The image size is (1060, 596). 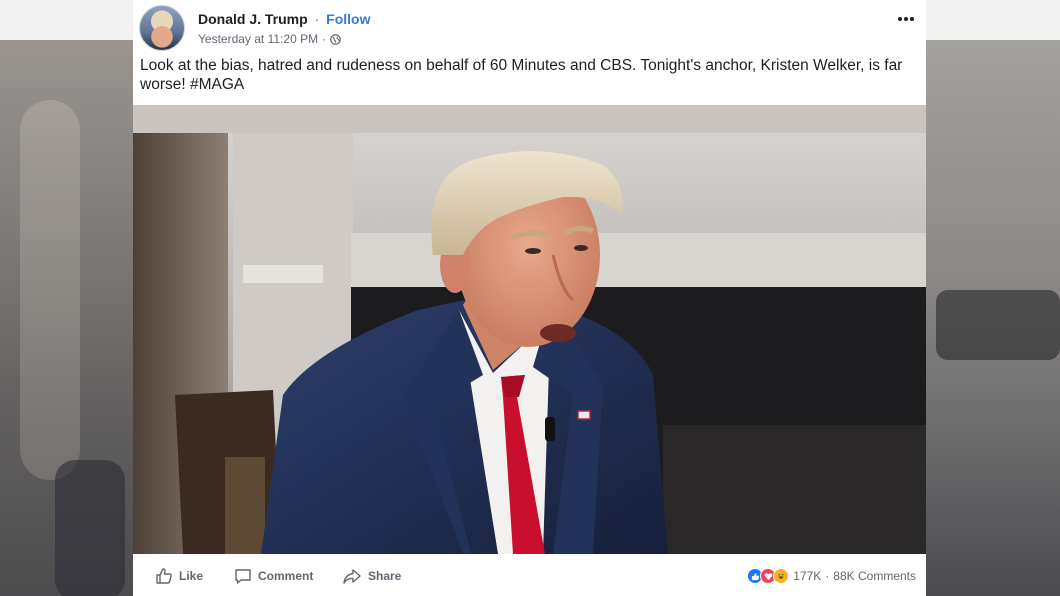 What do you see at coordinates (245, 505) in the screenshot?
I see `chair-cushion` at bounding box center [245, 505].